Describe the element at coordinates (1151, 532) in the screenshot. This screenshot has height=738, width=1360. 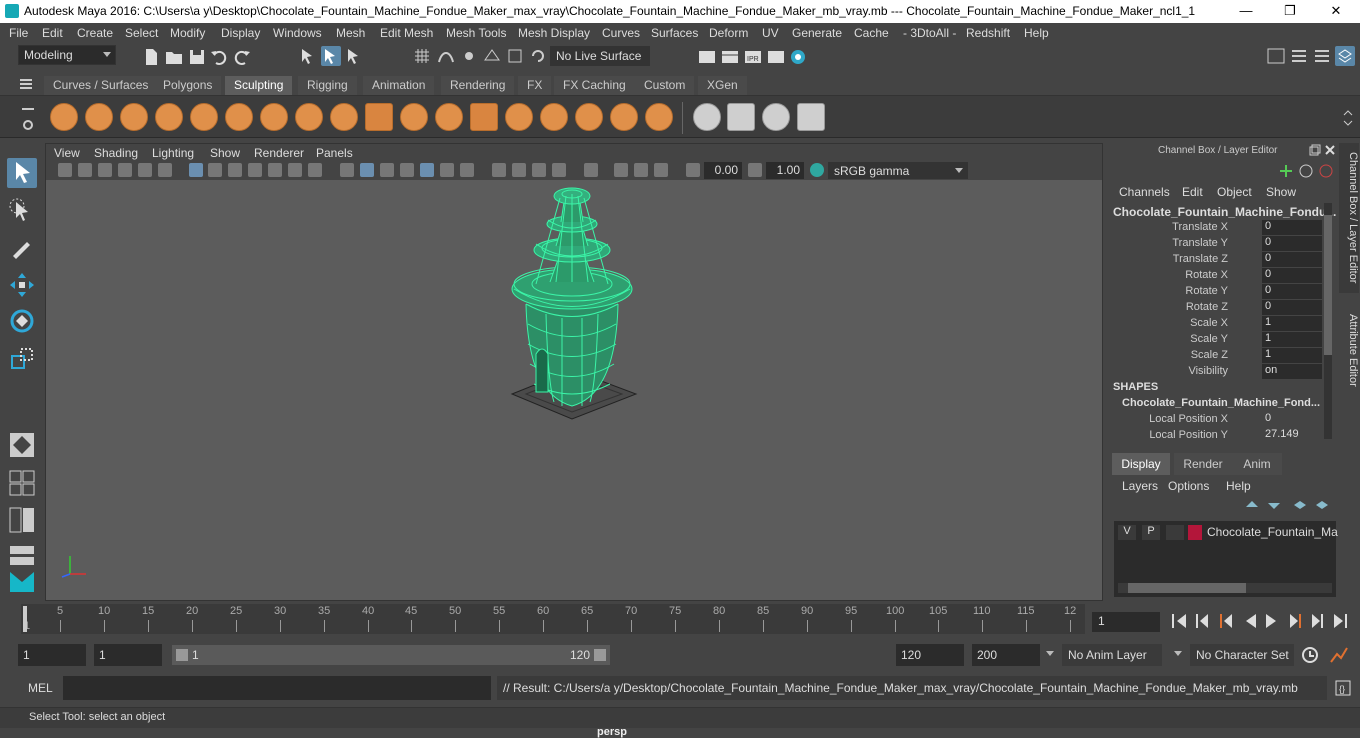
I see `layer-playback-toggle: P` at that location.